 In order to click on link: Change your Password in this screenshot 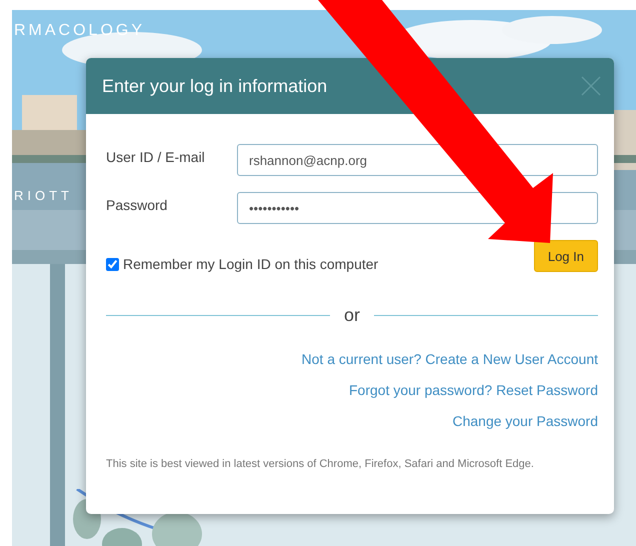, I will do `click(525, 421)`.